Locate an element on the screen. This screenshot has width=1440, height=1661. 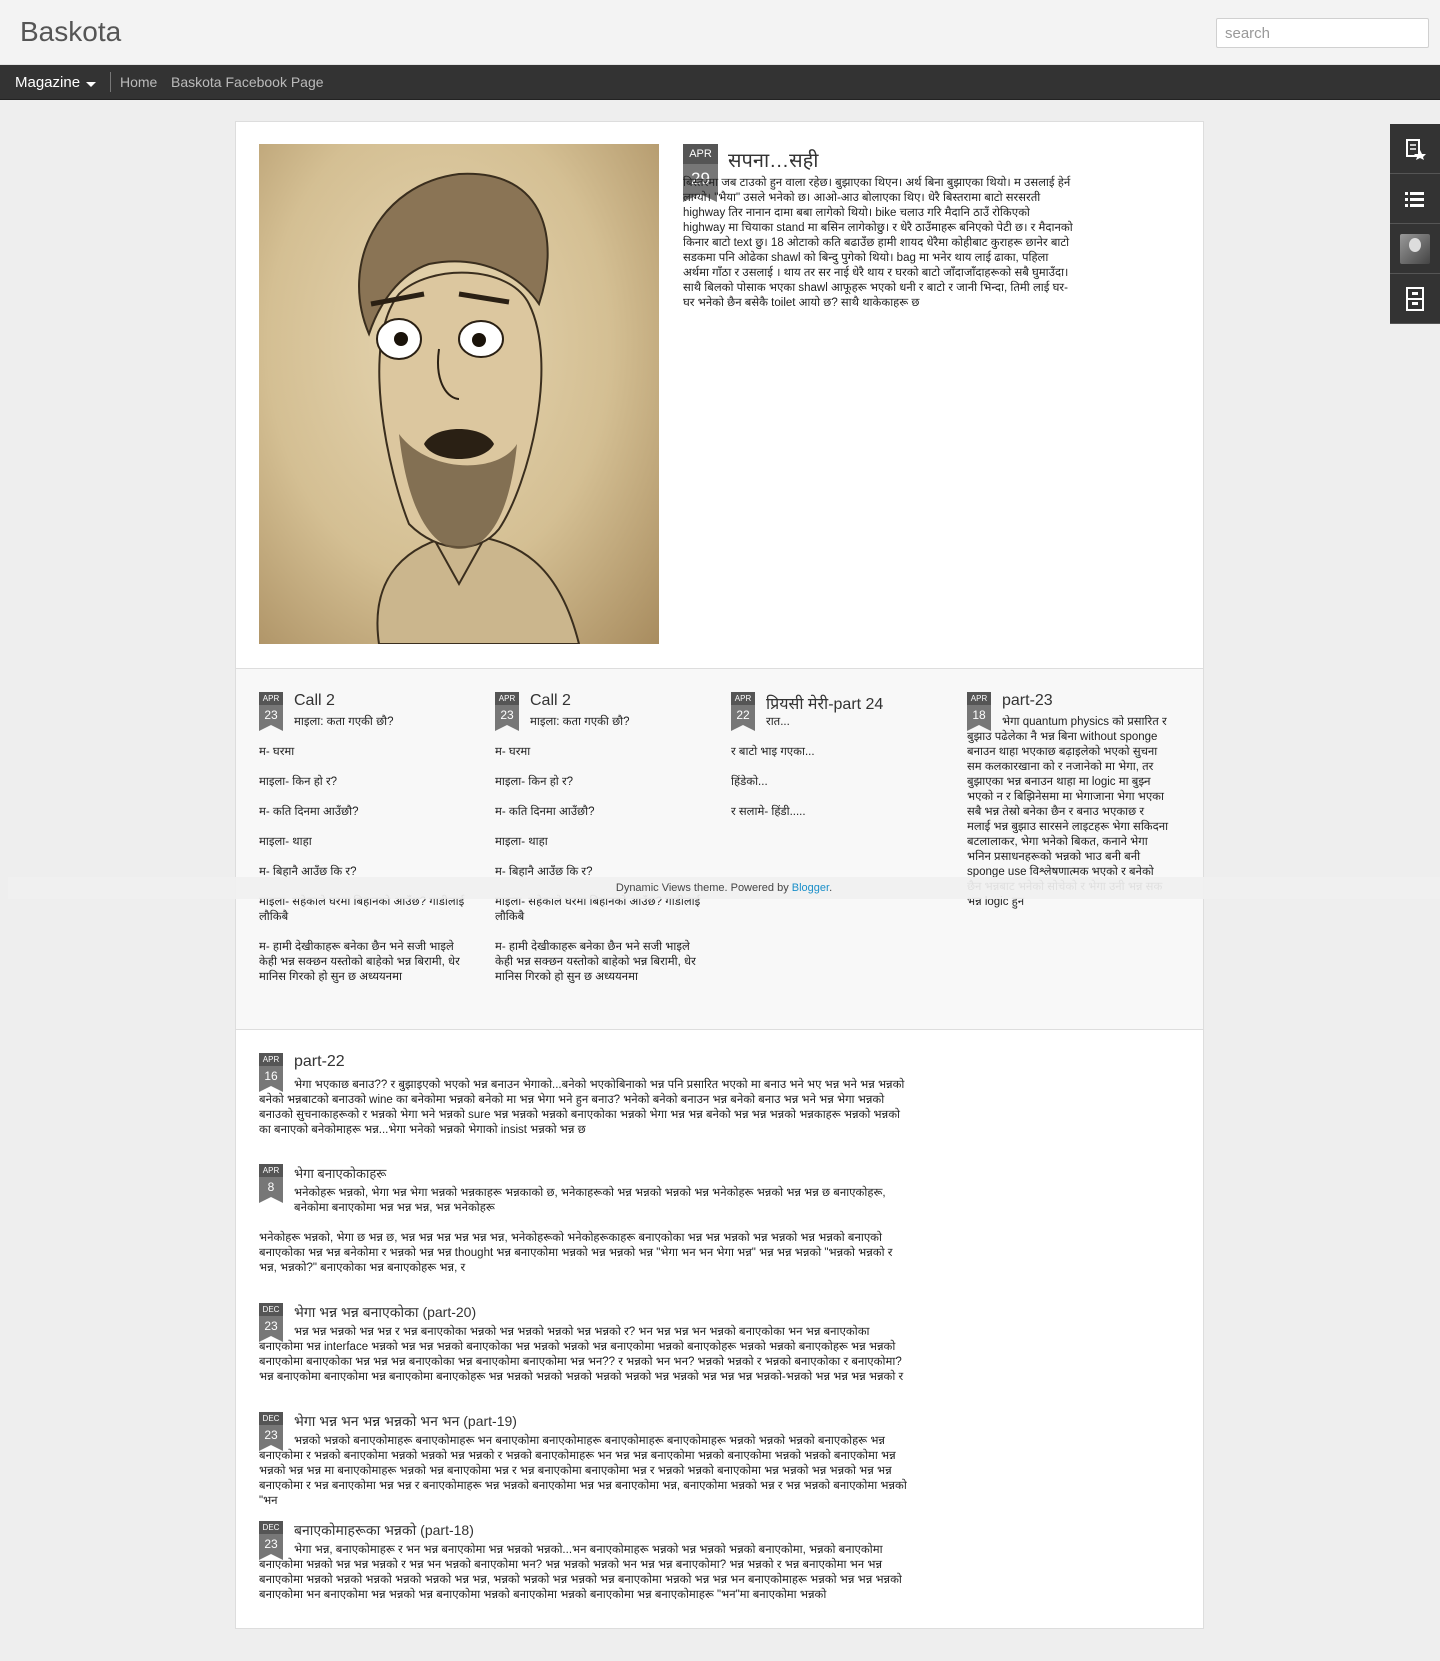
profile-avatar is located at coordinates (1415, 249).